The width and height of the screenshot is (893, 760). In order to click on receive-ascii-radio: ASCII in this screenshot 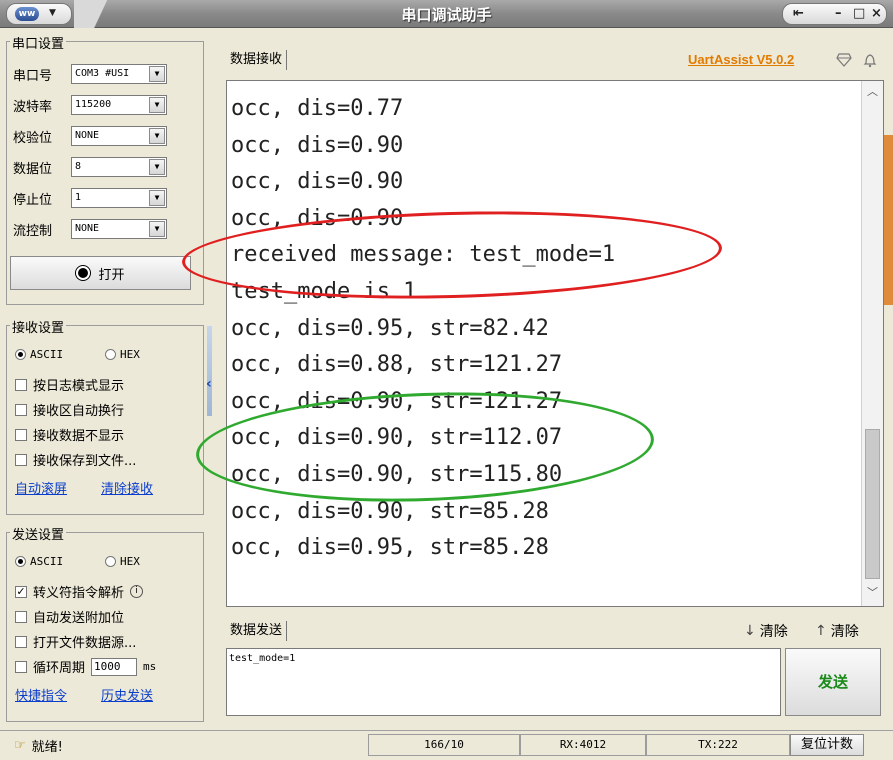, I will do `click(39, 354)`.